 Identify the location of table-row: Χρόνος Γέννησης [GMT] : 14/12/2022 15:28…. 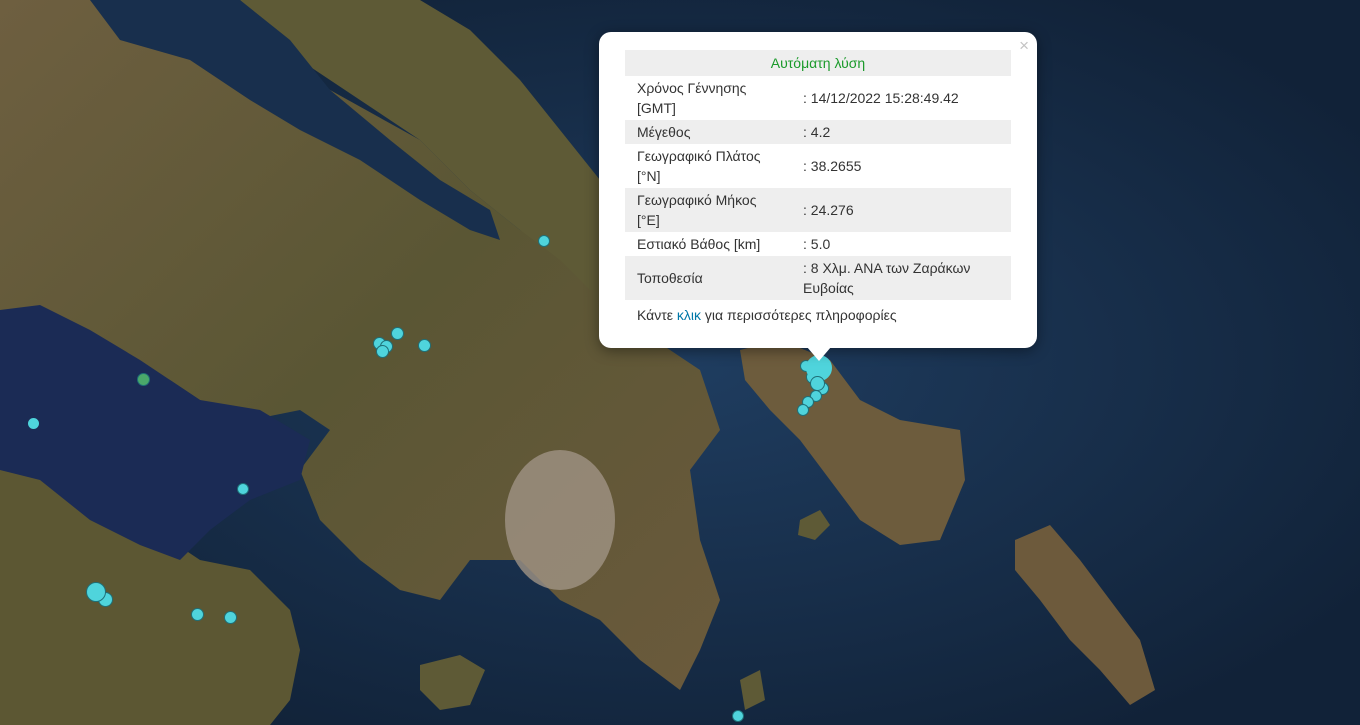
(818, 98).